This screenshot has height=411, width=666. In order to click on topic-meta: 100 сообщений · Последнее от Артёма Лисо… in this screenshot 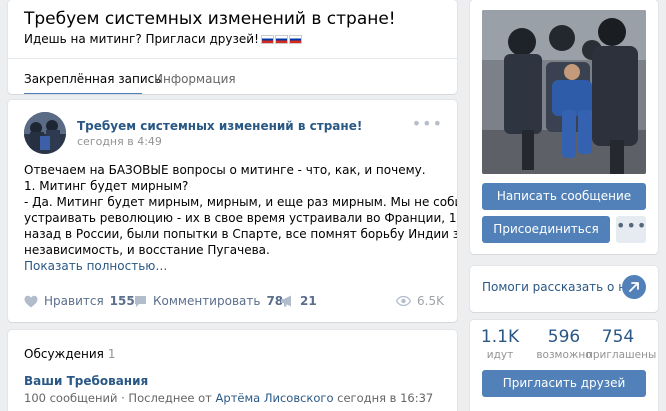, I will do `click(228, 398)`.